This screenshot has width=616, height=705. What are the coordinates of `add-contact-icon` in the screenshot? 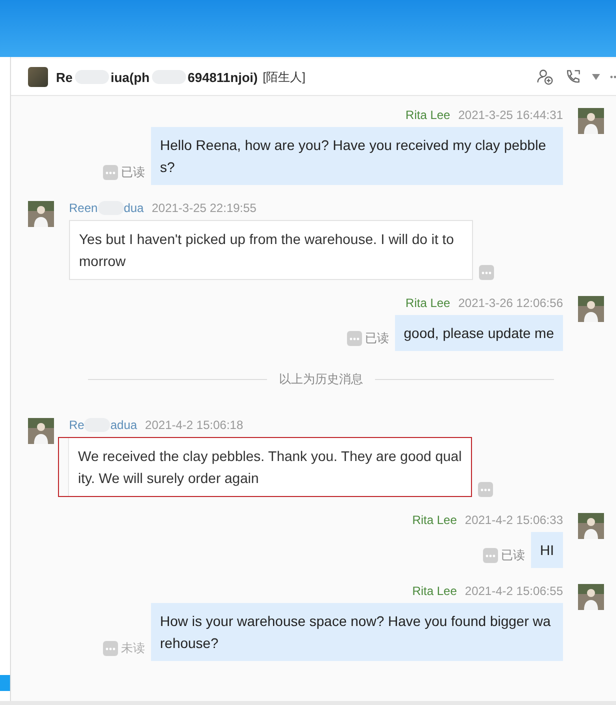 It's located at (545, 77).